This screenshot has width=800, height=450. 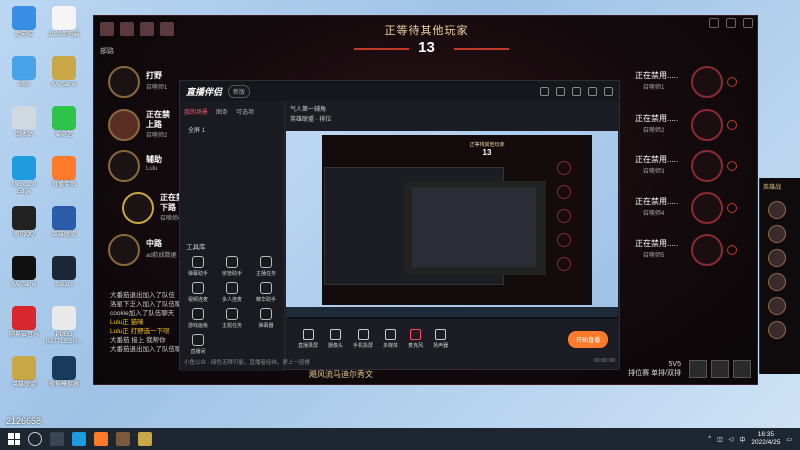 I want to click on screen-record-button: 直播录屏, so click(x=308, y=339).